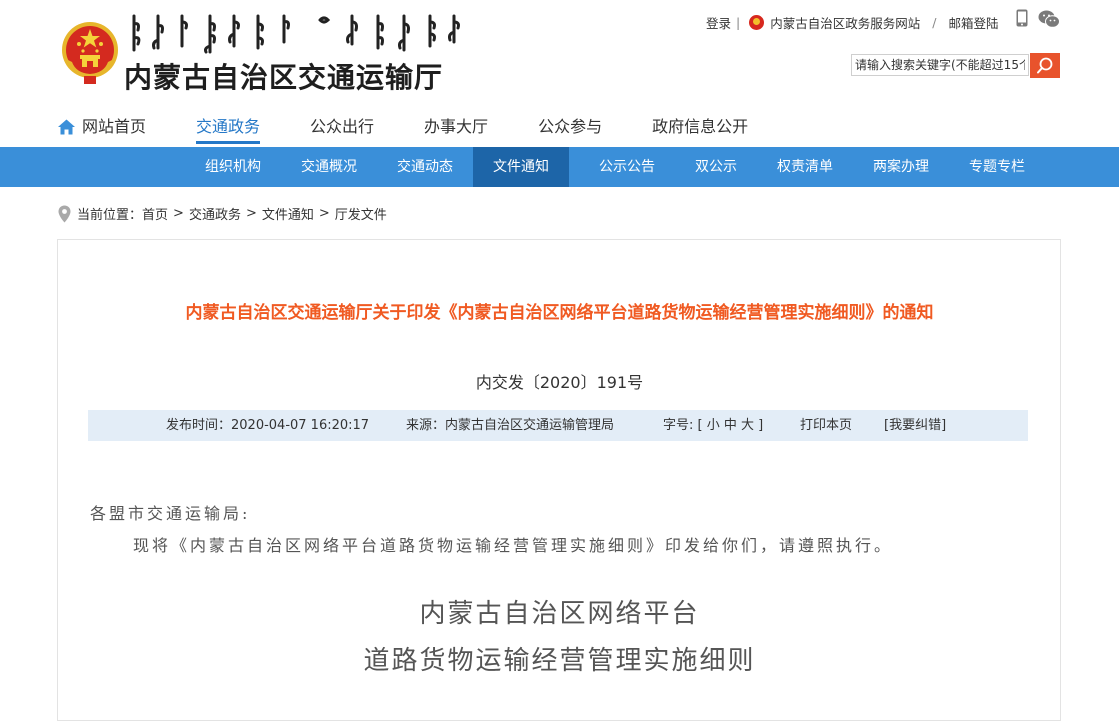  Describe the element at coordinates (64, 213) in the screenshot. I see `location-pin-icon` at that location.